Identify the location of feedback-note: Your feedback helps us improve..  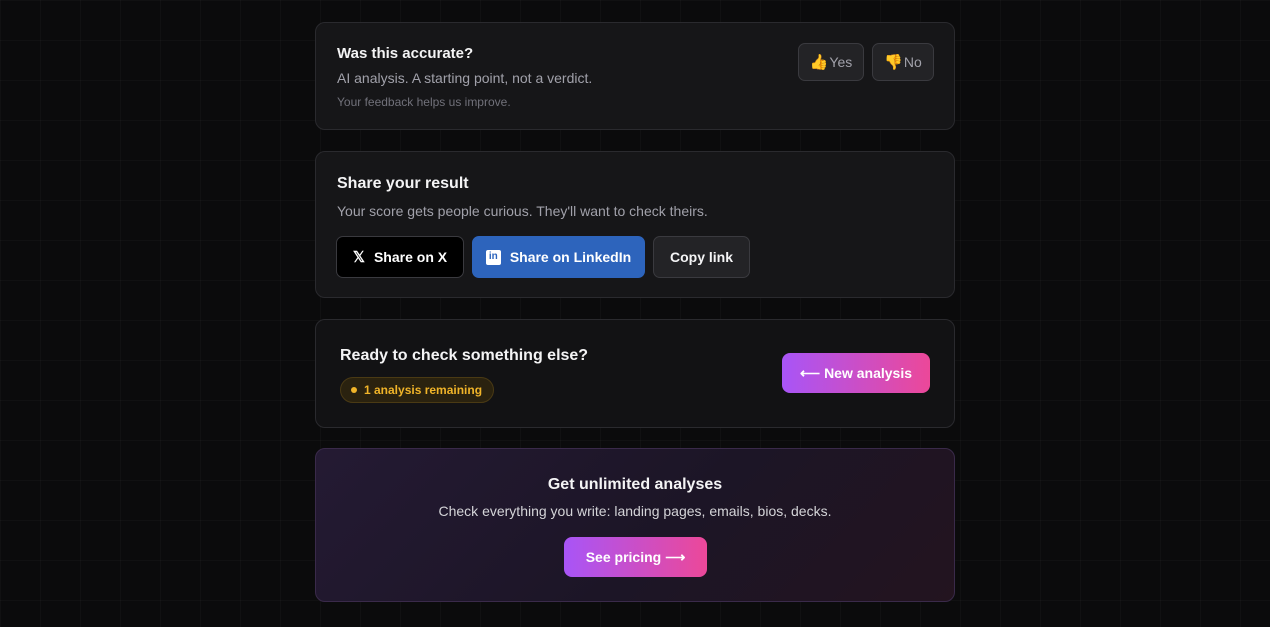
(424, 102).